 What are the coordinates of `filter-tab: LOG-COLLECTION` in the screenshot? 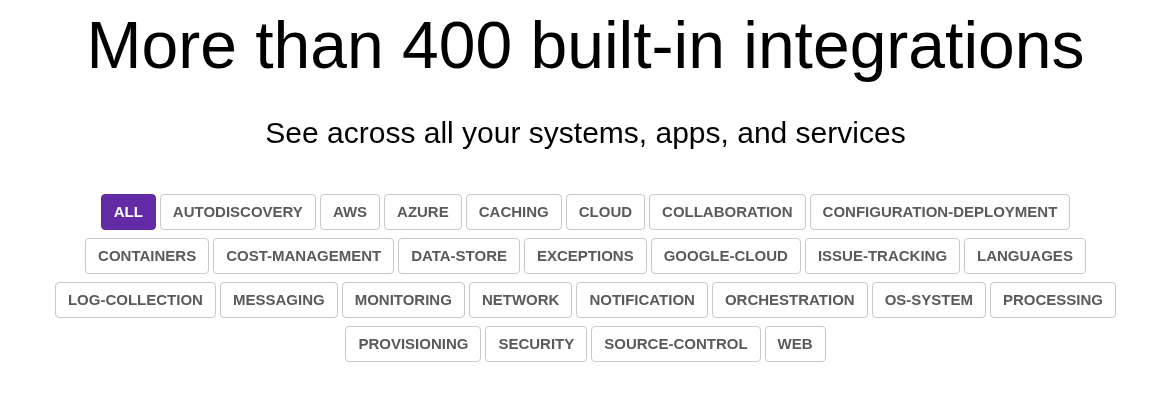 It's located at (135, 300).